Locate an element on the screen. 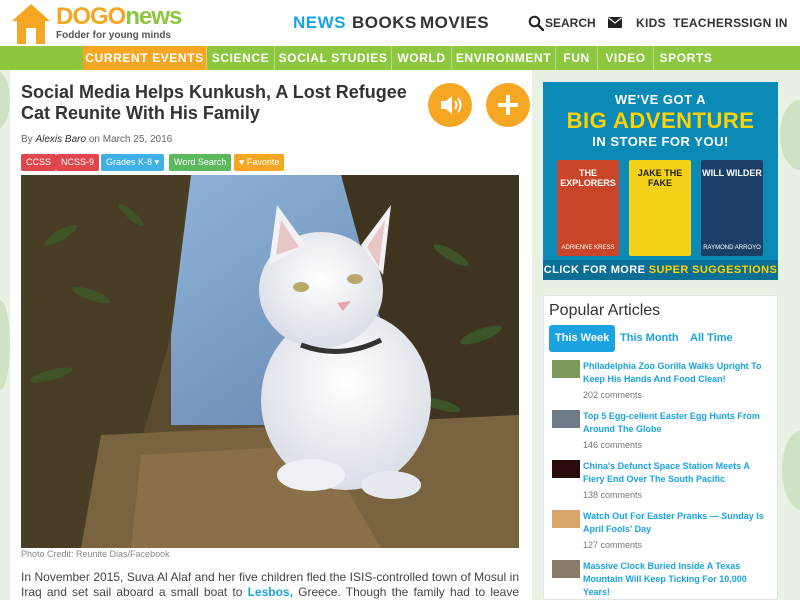  author-link: Alexis Baro is located at coordinates (60, 139).